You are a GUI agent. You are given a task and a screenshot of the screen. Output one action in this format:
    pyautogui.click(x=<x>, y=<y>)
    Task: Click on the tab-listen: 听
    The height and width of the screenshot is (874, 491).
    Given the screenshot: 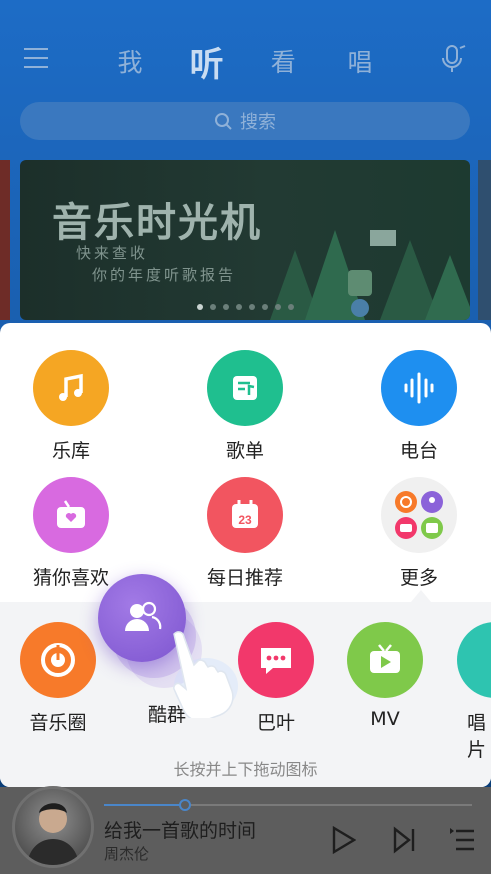 What is the action you would take?
    pyautogui.click(x=207, y=61)
    